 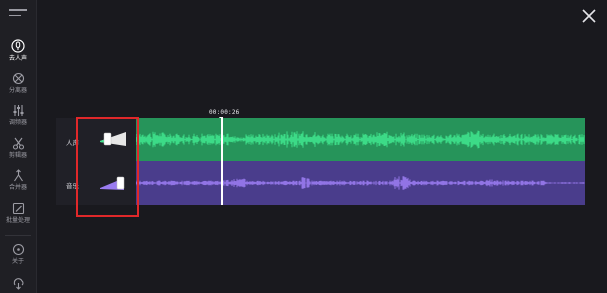 What do you see at coordinates (18, 17) in the screenshot?
I see `menu-icon` at bounding box center [18, 17].